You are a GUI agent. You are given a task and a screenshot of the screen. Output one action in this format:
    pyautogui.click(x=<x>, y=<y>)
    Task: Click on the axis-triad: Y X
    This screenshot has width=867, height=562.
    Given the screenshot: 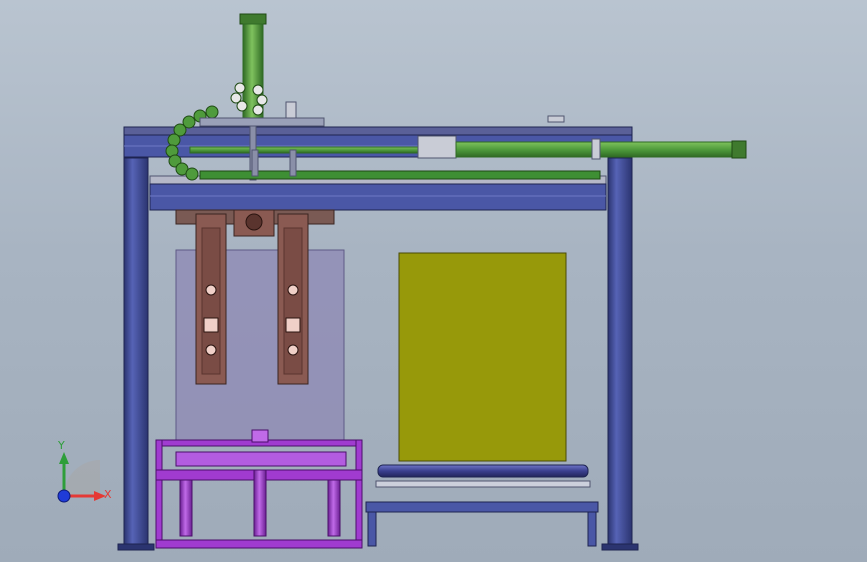 What is the action you would take?
    pyautogui.click(x=84, y=471)
    